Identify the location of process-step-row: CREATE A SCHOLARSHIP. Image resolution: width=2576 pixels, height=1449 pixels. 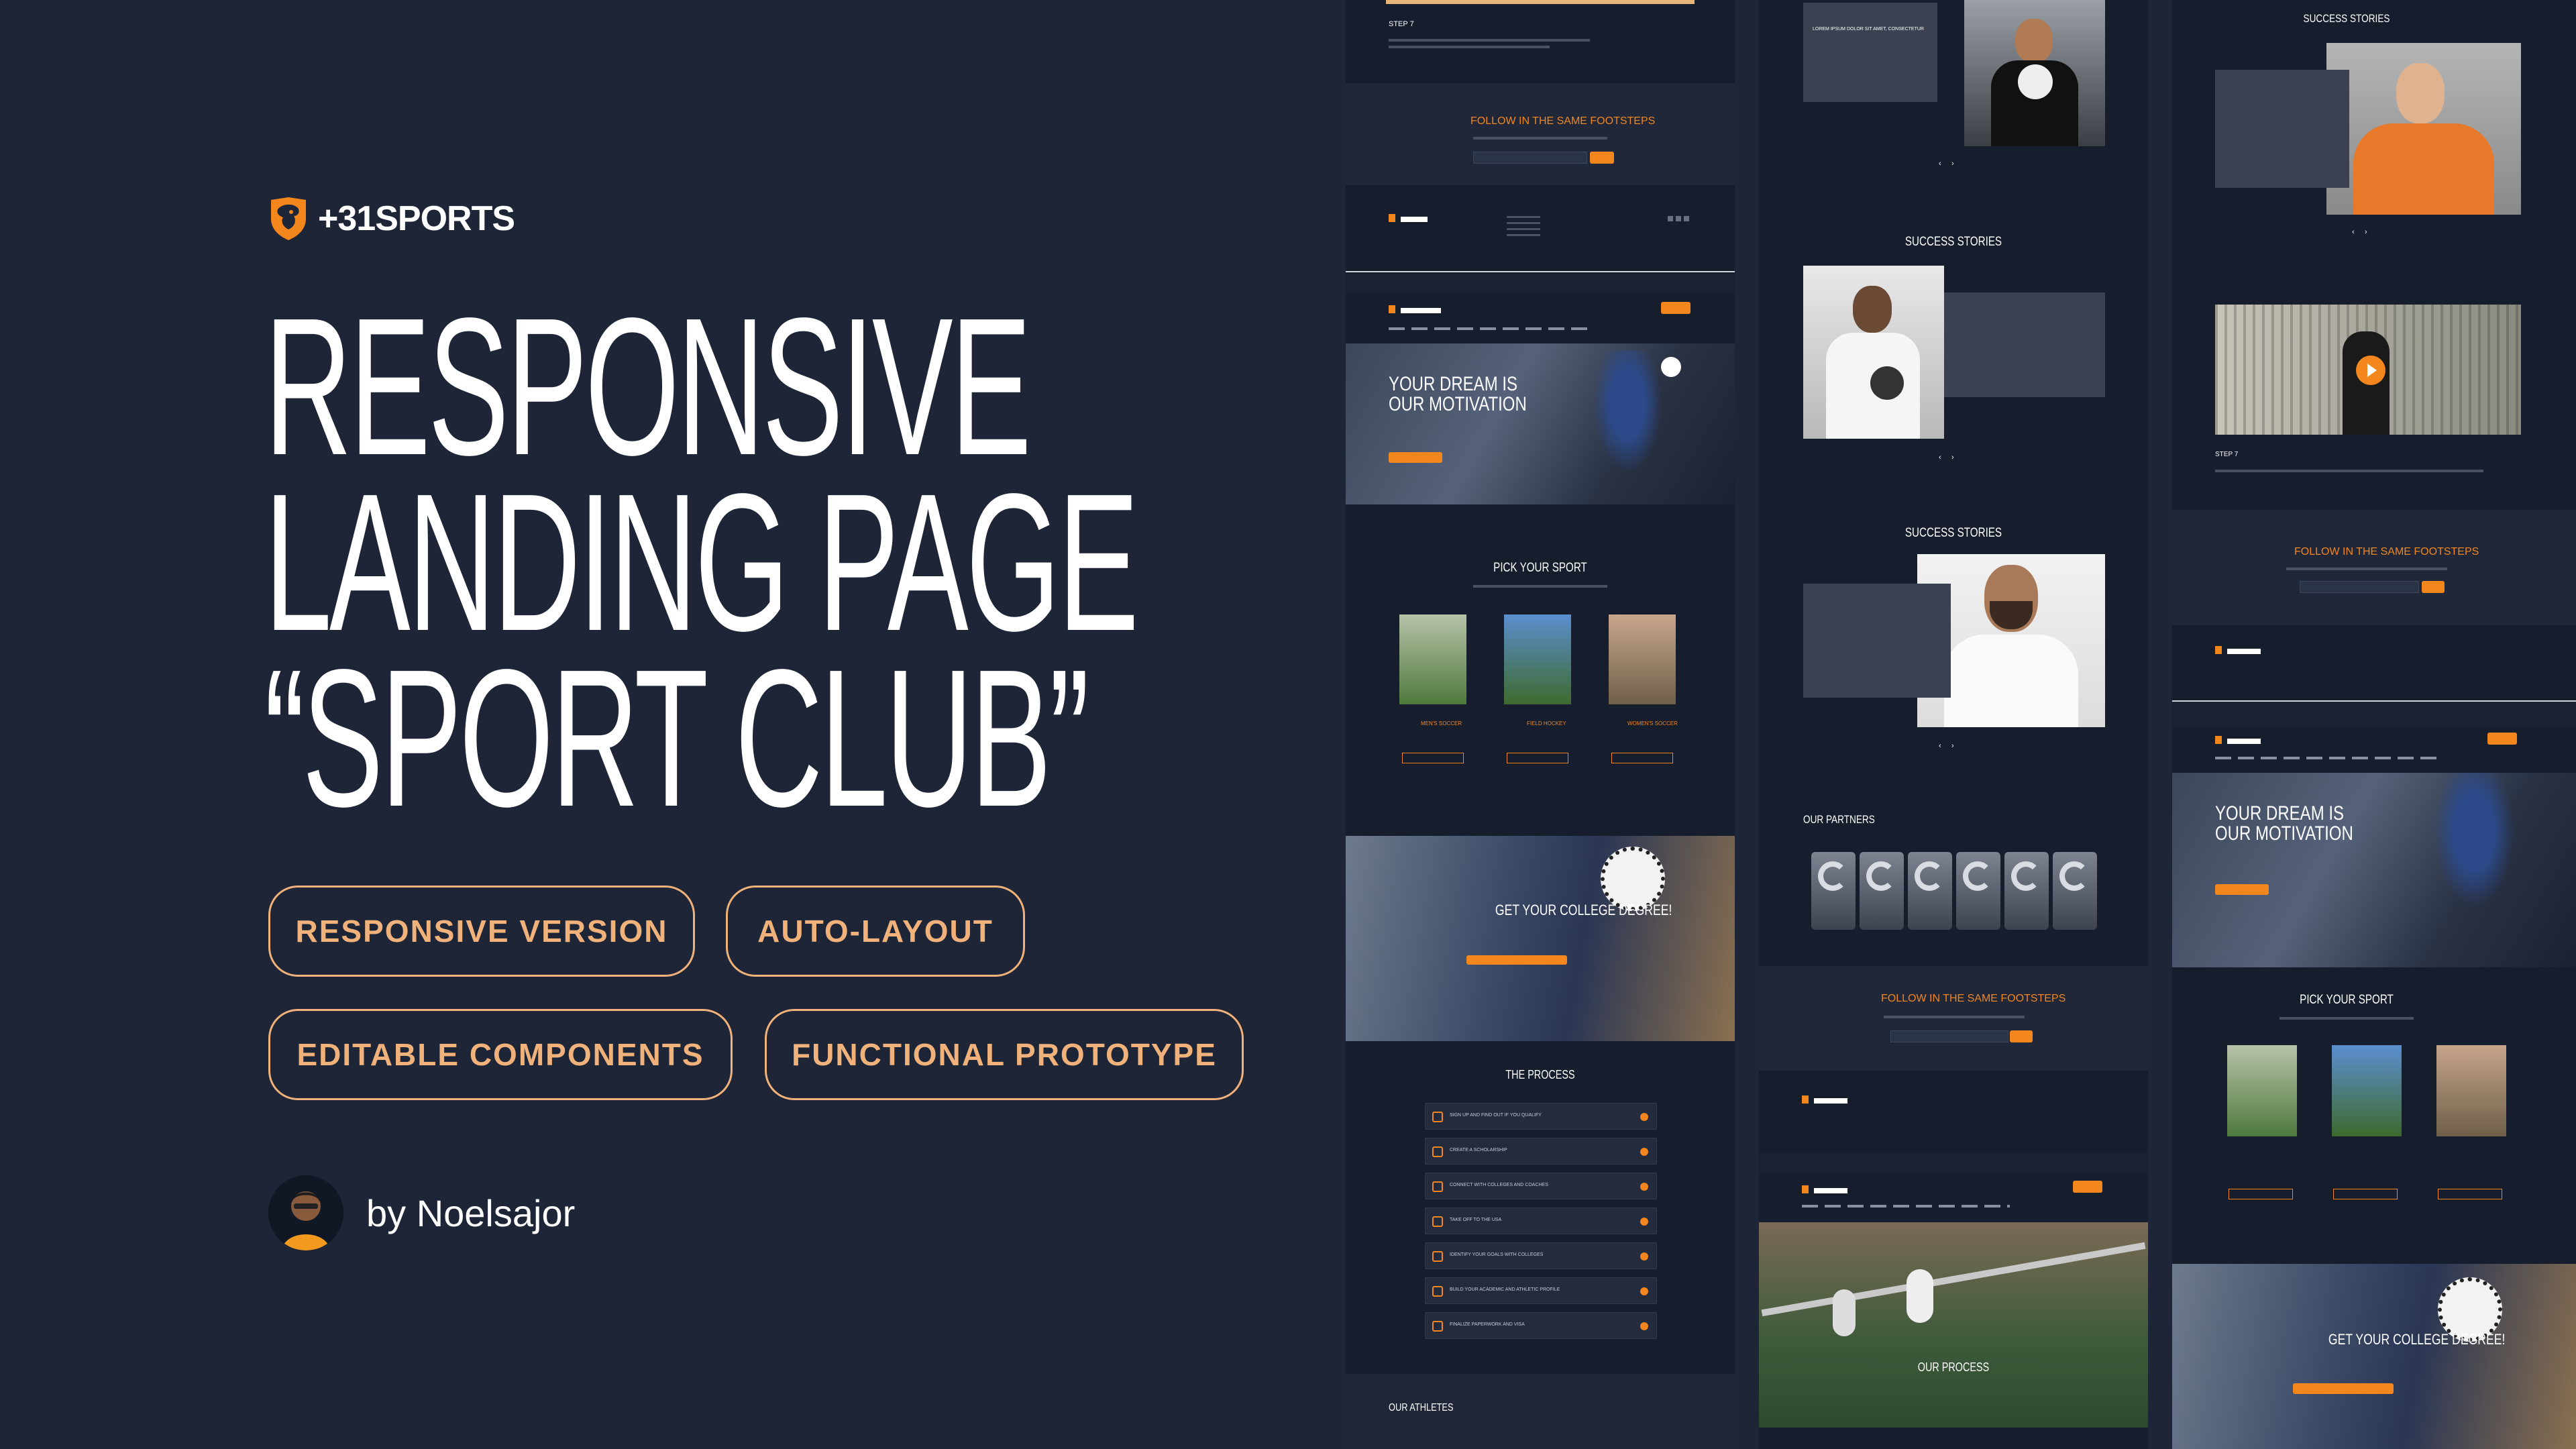
(1541, 1151).